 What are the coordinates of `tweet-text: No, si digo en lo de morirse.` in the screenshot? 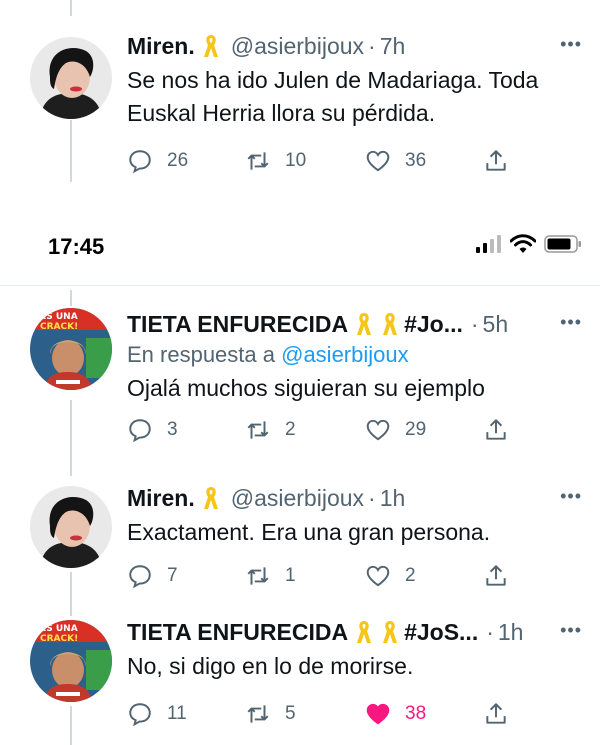 It's located at (354, 666).